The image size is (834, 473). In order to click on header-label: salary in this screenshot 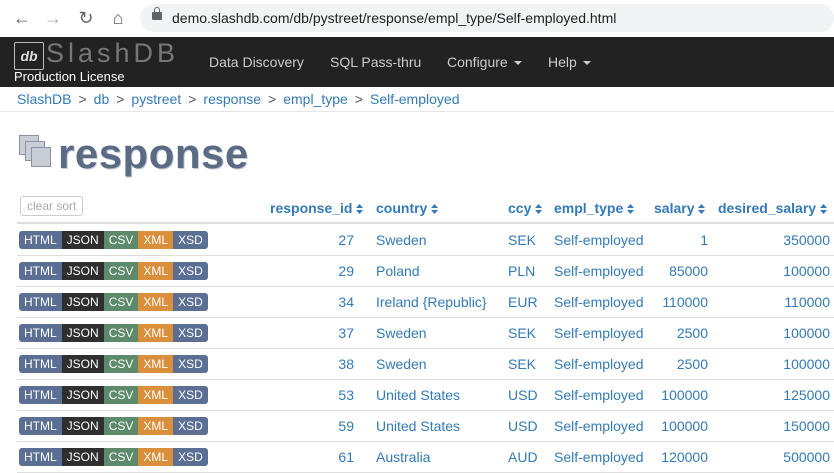, I will do `click(674, 208)`.